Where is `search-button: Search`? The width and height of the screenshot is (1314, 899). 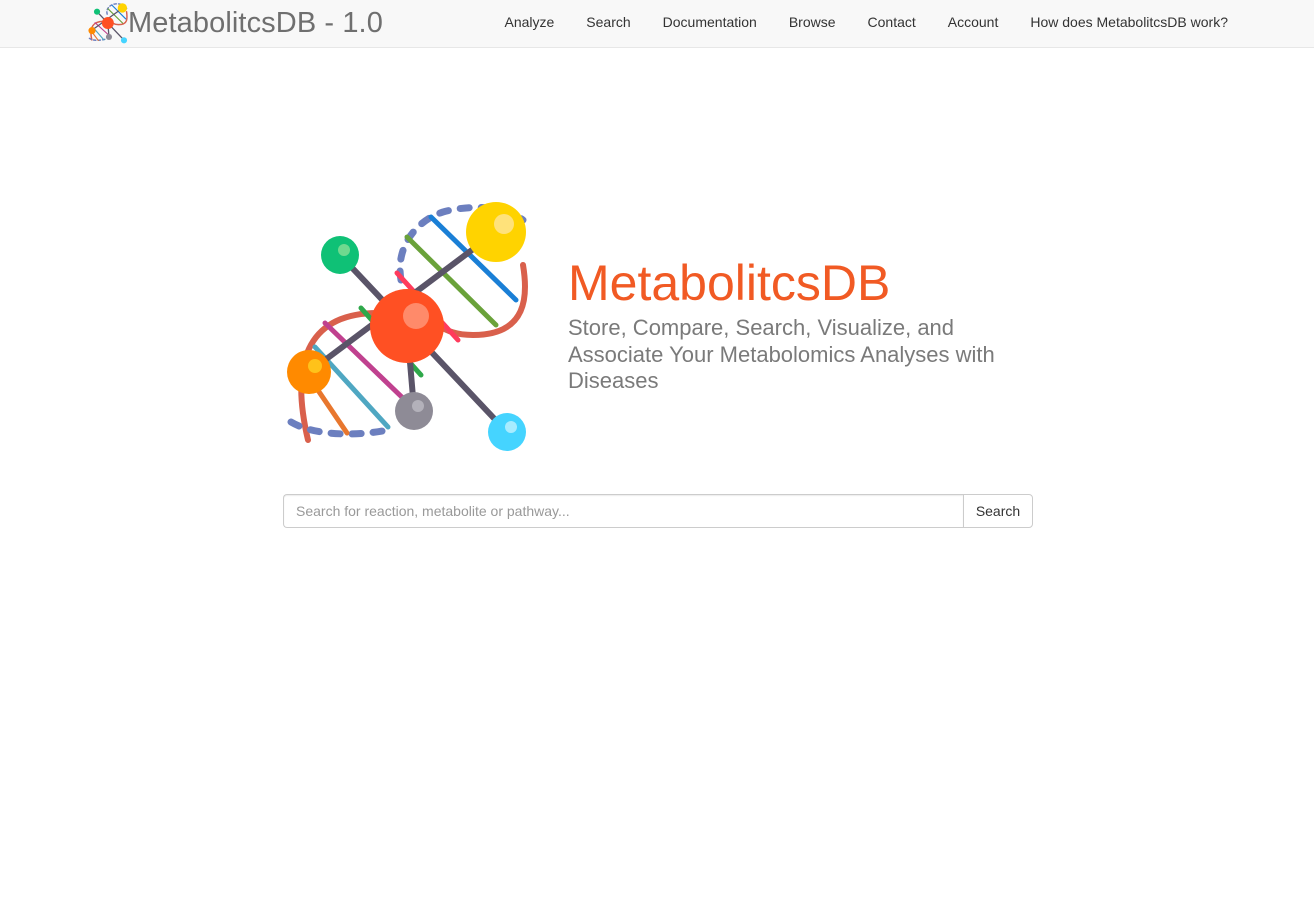 search-button: Search is located at coordinates (998, 511).